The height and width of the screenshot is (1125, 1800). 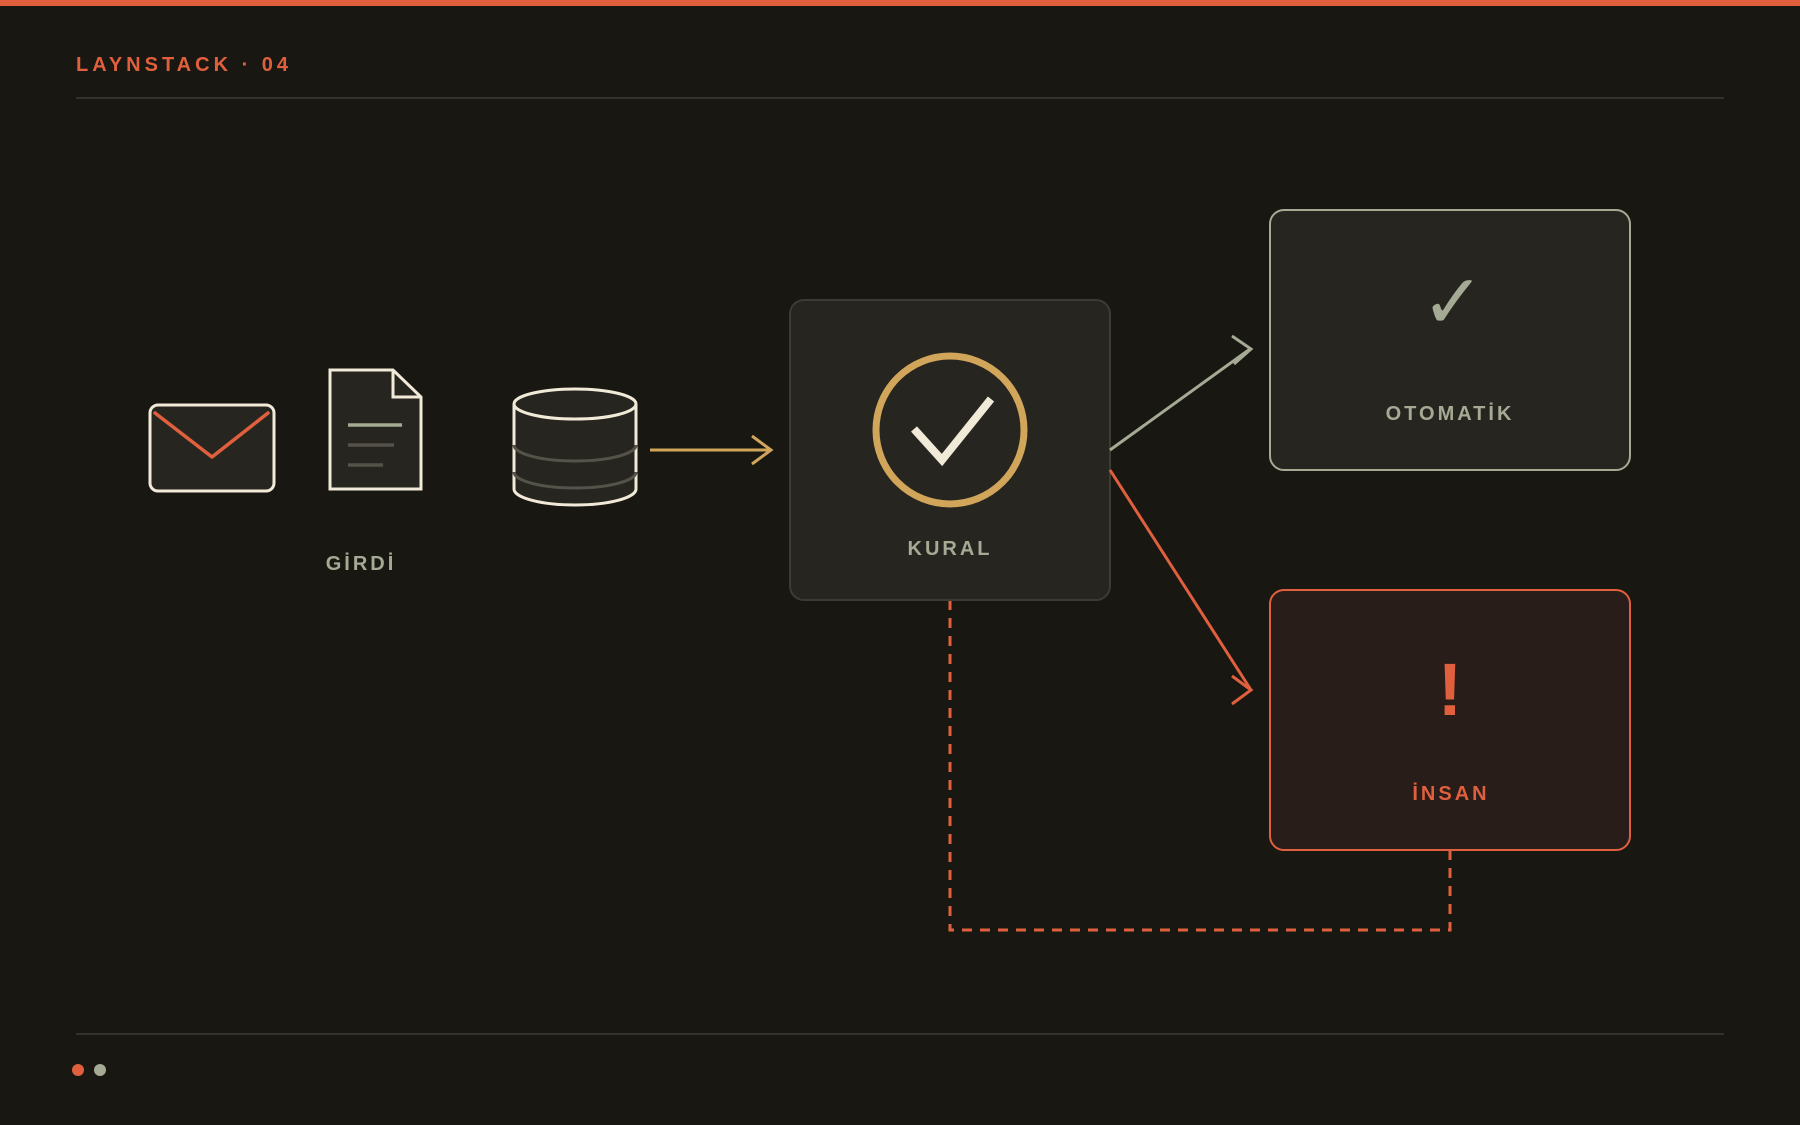 What do you see at coordinates (78, 1070) in the screenshot?
I see `pager-dot-active` at bounding box center [78, 1070].